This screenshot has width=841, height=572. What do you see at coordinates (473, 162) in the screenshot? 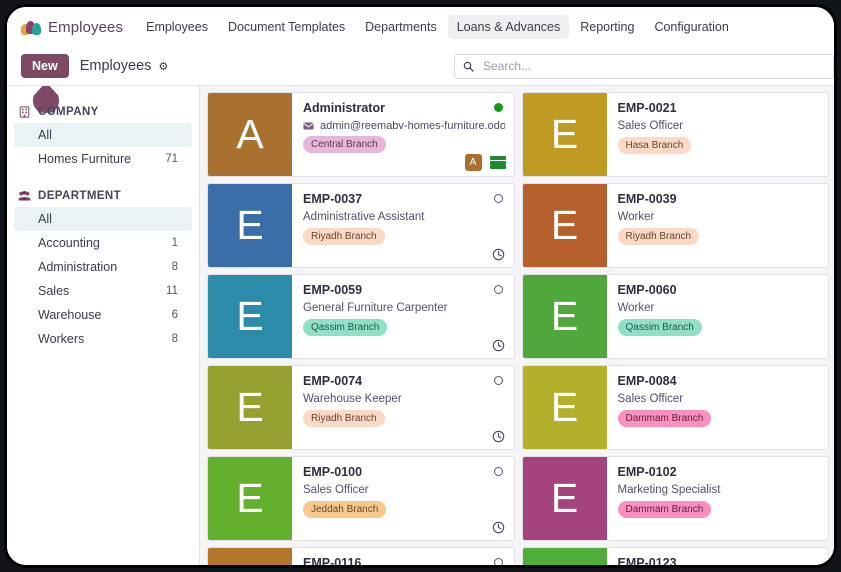
I see `assigned-user-avatar: A` at bounding box center [473, 162].